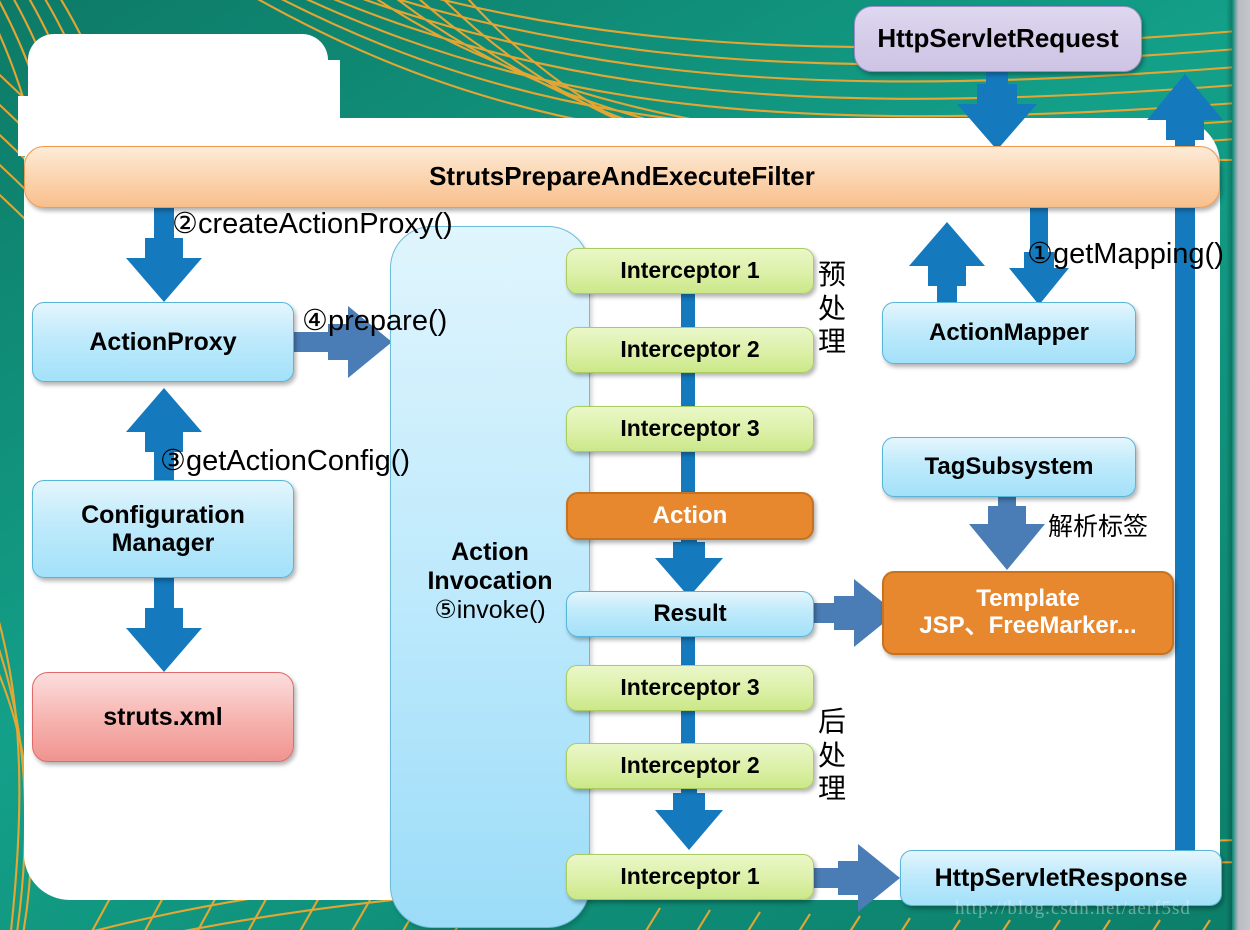 The height and width of the screenshot is (930, 1250). What do you see at coordinates (1229, 465) in the screenshot?
I see `background-shadow-edge` at bounding box center [1229, 465].